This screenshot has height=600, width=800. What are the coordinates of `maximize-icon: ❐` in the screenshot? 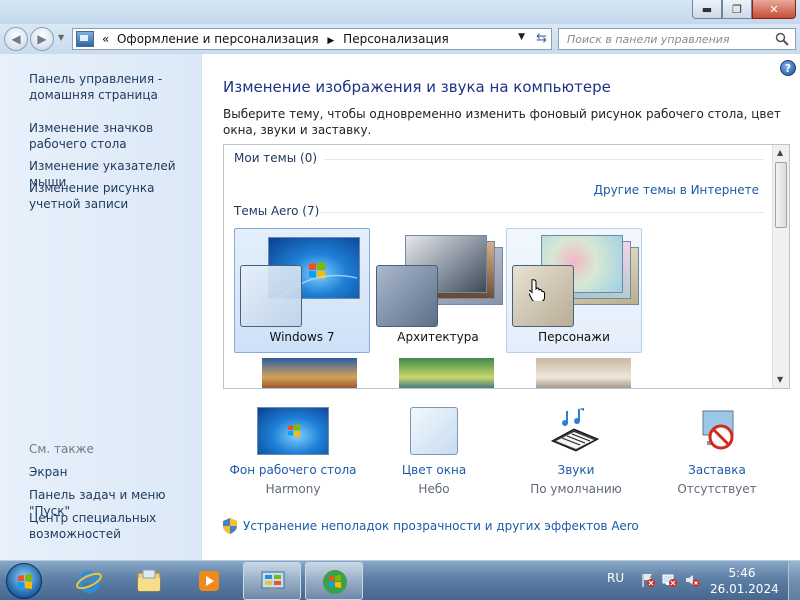 It's located at (737, 9).